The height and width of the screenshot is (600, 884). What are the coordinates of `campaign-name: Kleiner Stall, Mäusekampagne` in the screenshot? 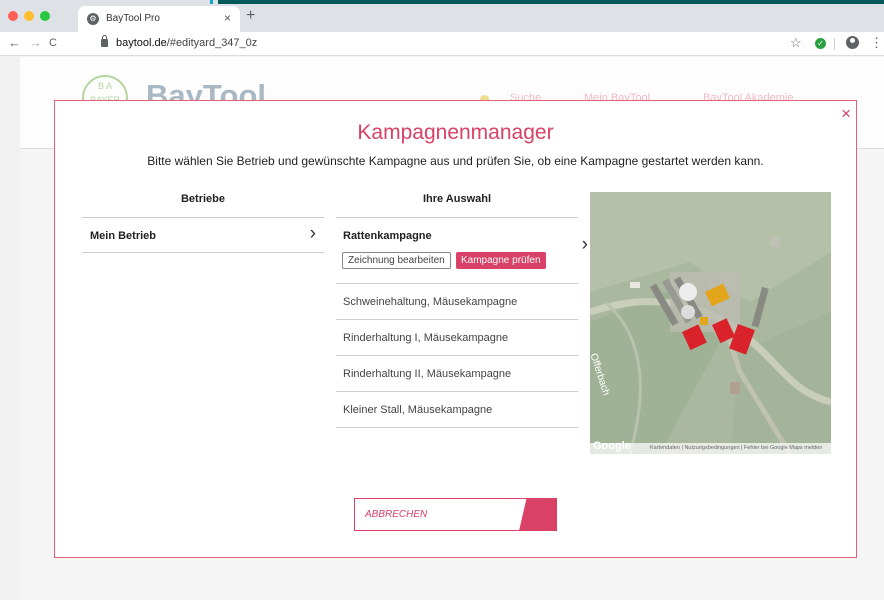 It's located at (418, 410).